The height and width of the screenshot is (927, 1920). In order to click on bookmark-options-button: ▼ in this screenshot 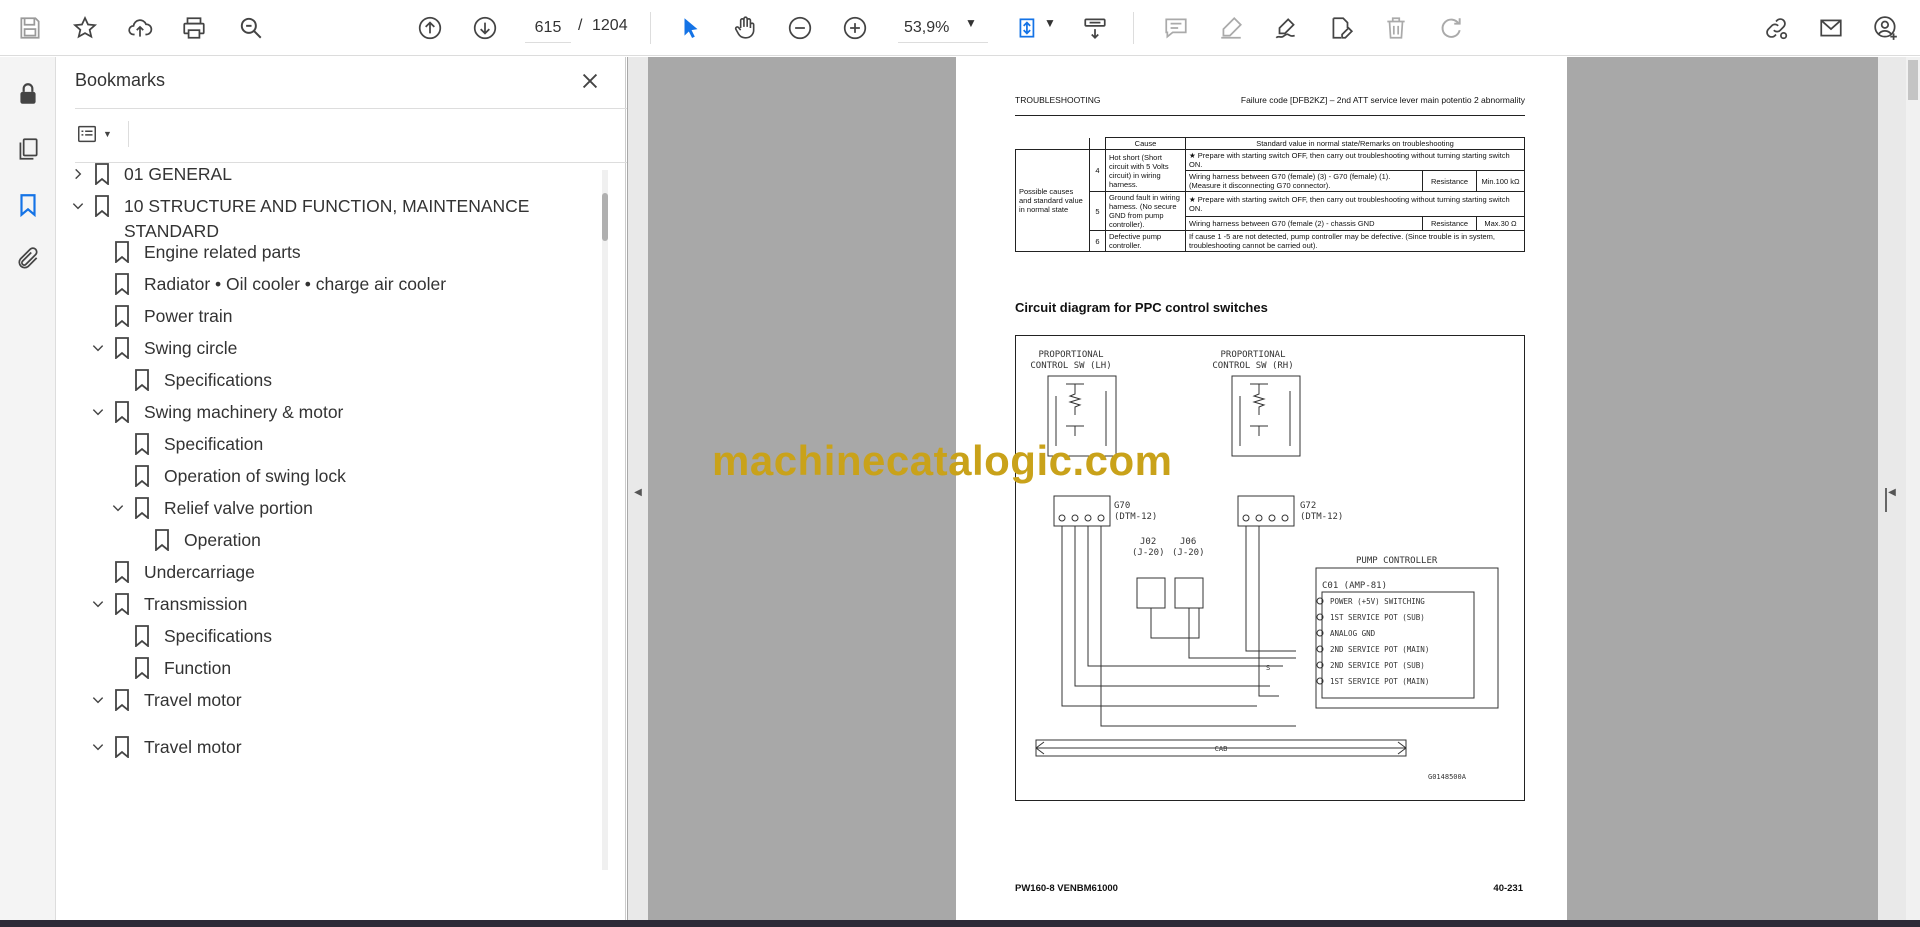, I will do `click(97, 134)`.